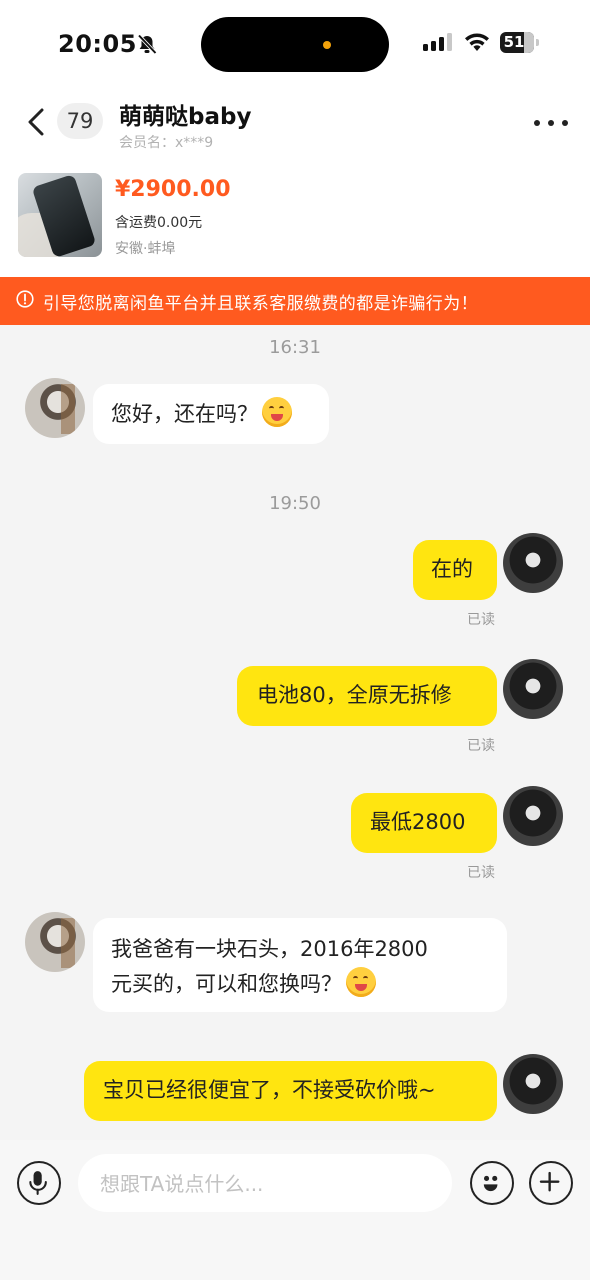 This screenshot has height=1280, width=590. Describe the element at coordinates (269, 949) in the screenshot. I see `message-text-line: 我爸爸有一块石头，2016年2800` at that location.